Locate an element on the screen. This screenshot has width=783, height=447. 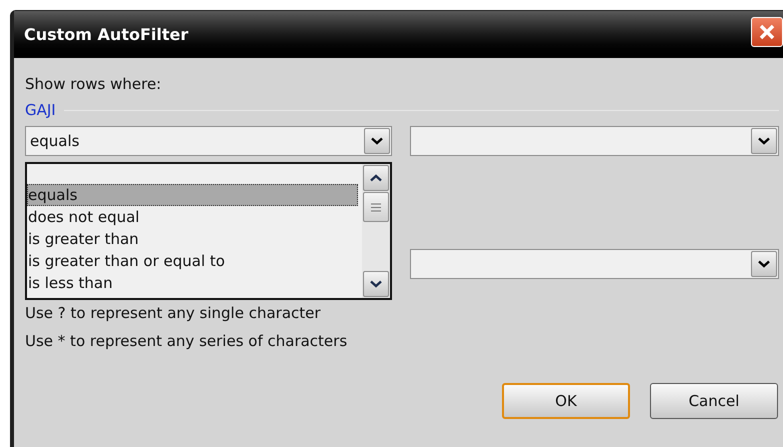
scroll-up-icon is located at coordinates (376, 178).